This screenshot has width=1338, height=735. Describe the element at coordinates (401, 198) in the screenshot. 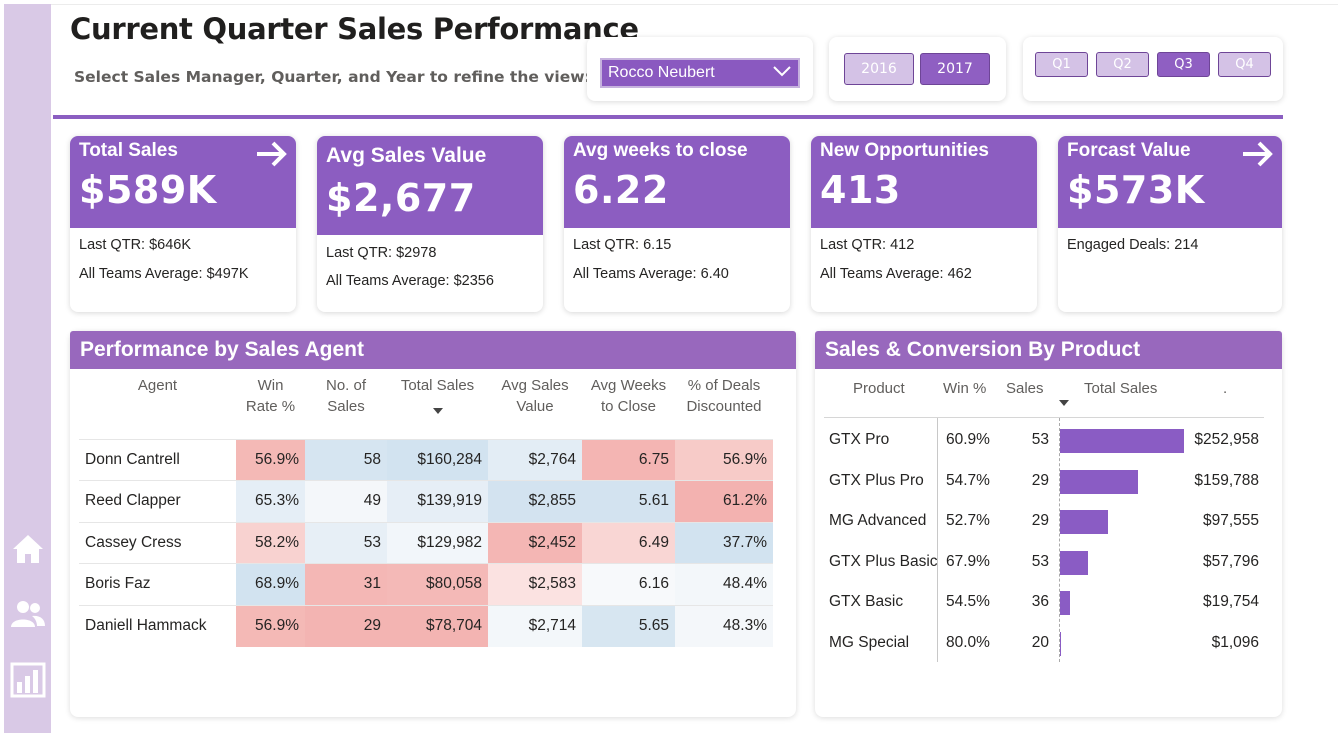

I see `kpi-value: $2,677` at that location.